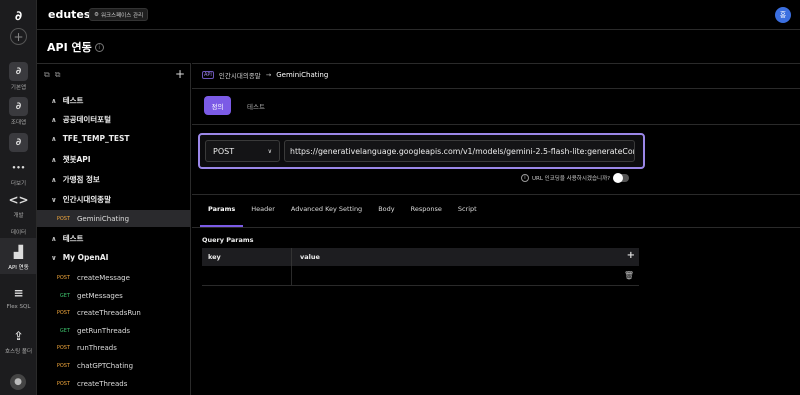 This screenshot has width=800, height=395. Describe the element at coordinates (467, 216) in the screenshot. I see `tab-script: Script` at that location.